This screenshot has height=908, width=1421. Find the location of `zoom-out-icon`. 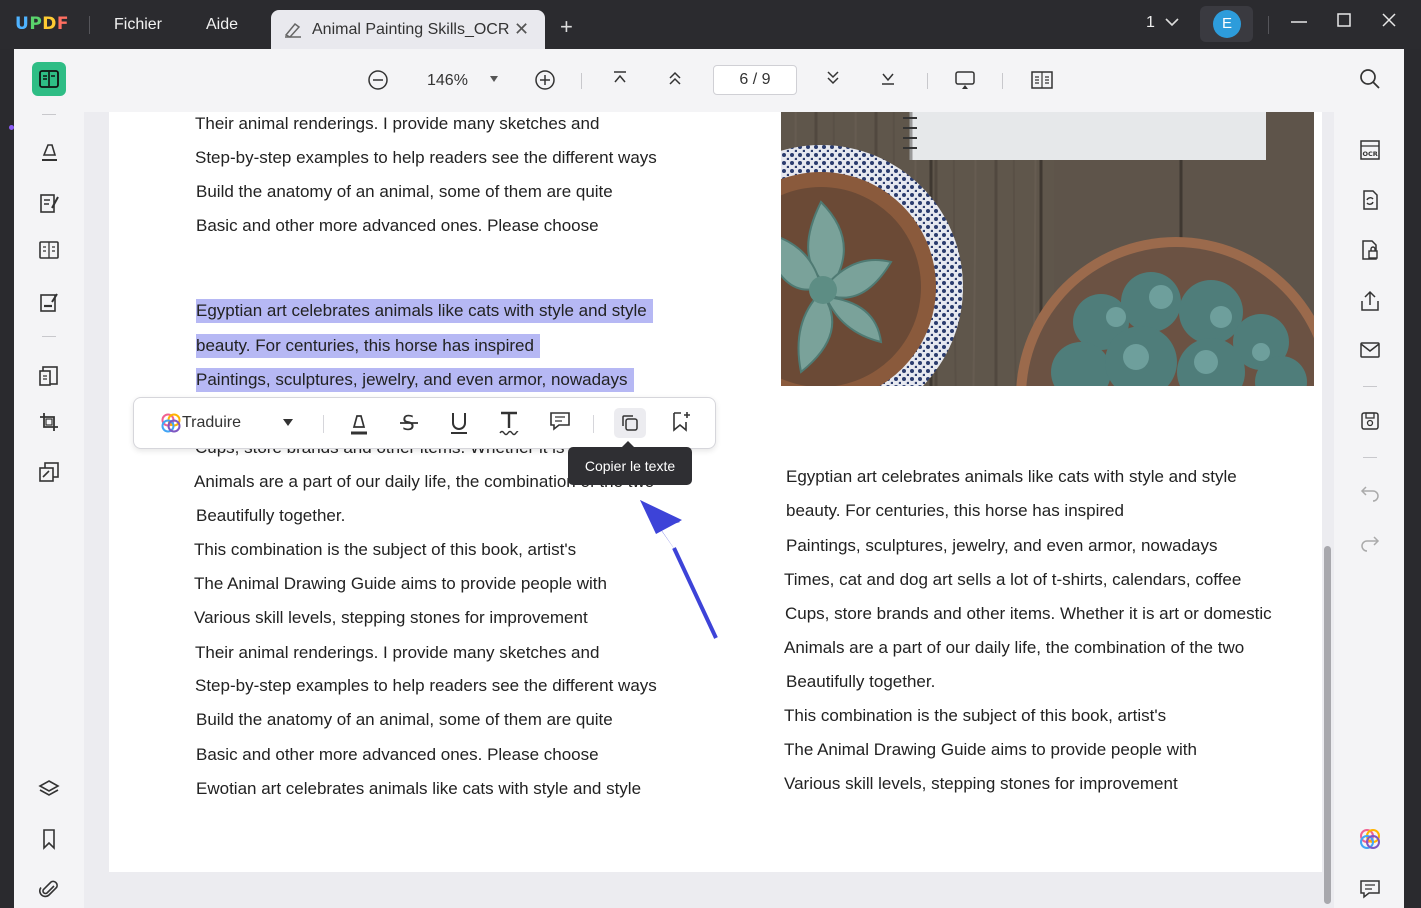

zoom-out-icon is located at coordinates (378, 80).